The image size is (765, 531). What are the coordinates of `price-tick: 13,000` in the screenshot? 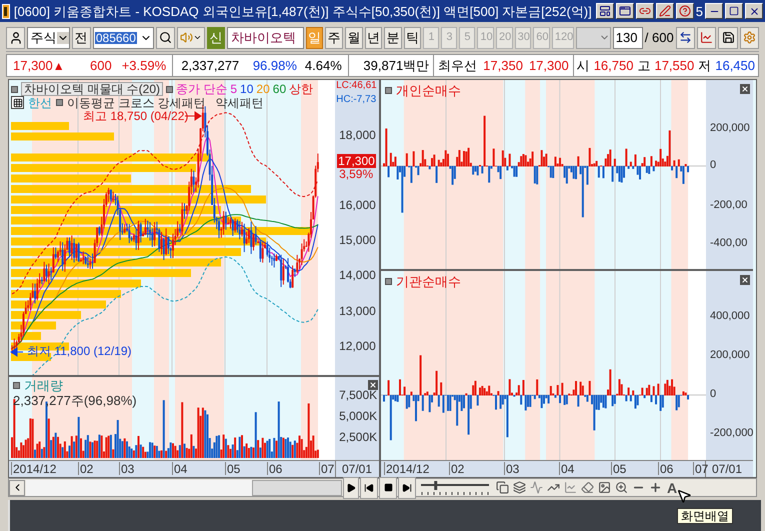 It's located at (357, 311).